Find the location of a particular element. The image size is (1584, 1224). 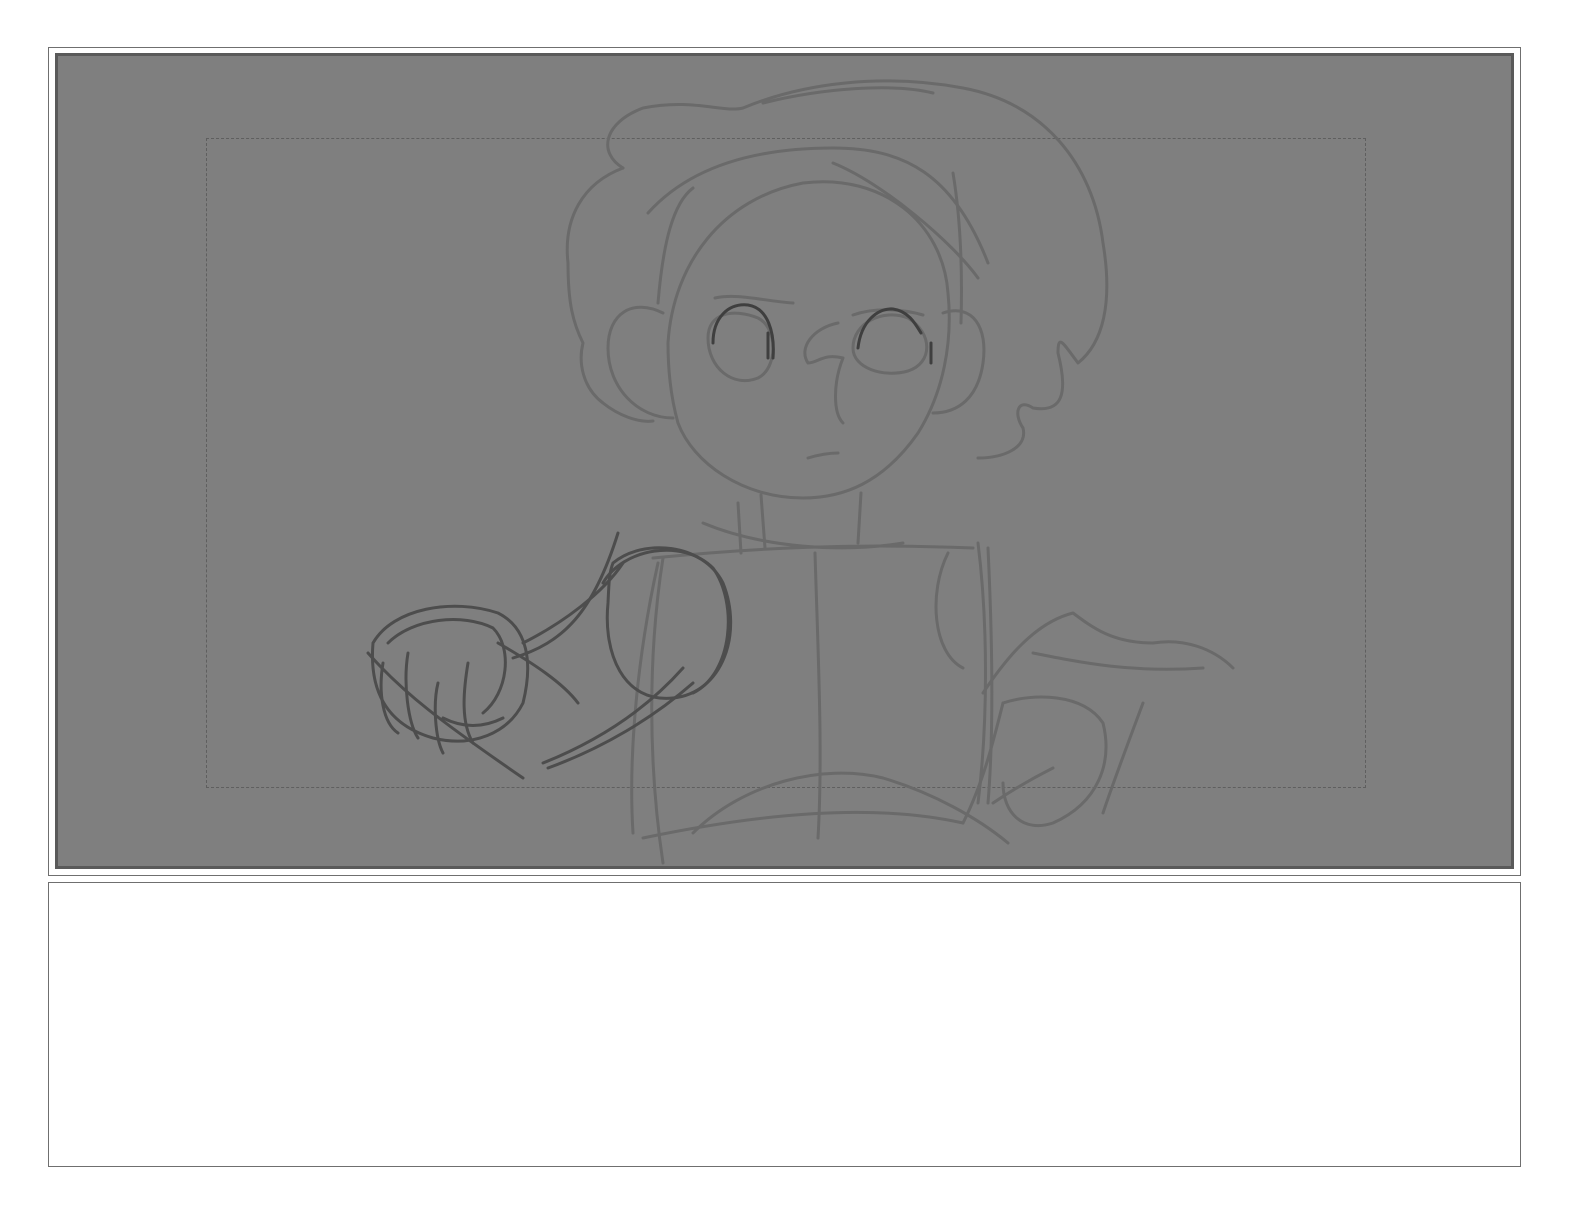

left-forearm is located at coordinates (613, 715).